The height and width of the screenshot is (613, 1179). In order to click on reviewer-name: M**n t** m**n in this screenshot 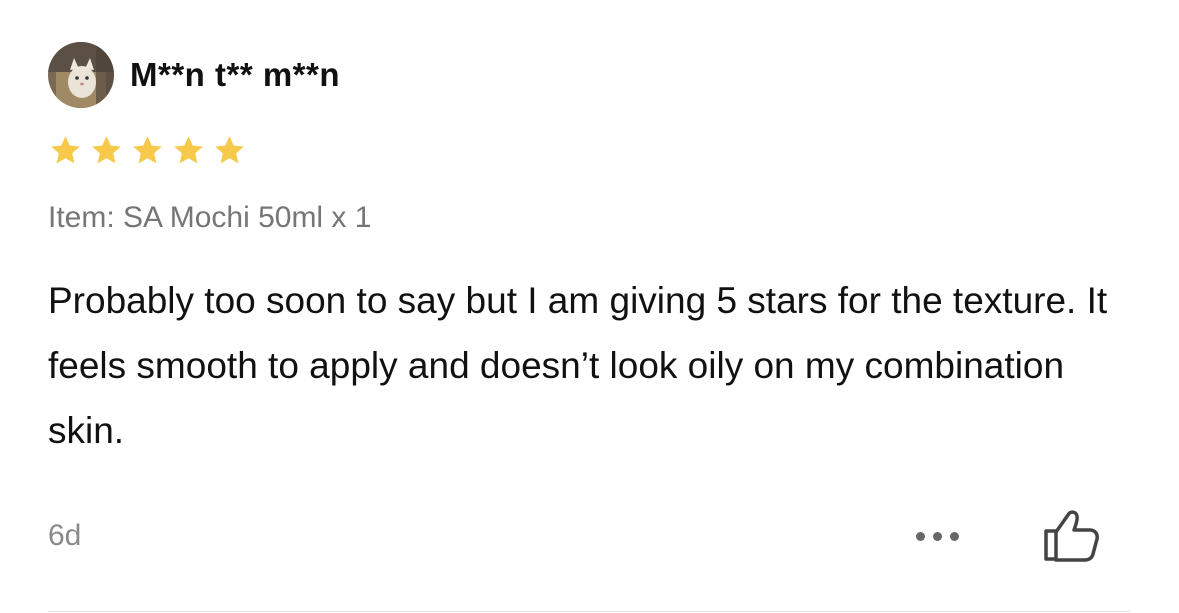, I will do `click(235, 74)`.